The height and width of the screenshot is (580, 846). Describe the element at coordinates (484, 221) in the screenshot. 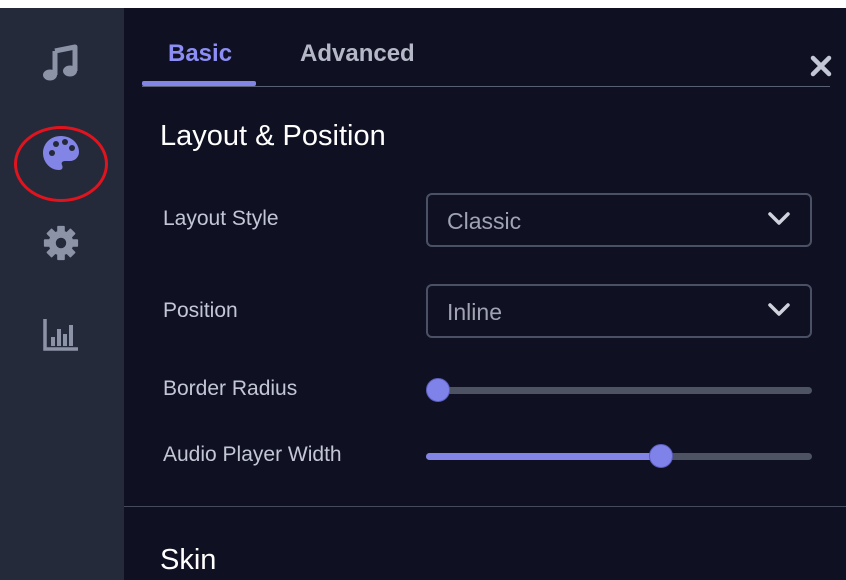

I see `layout-style-value: Classic` at that location.